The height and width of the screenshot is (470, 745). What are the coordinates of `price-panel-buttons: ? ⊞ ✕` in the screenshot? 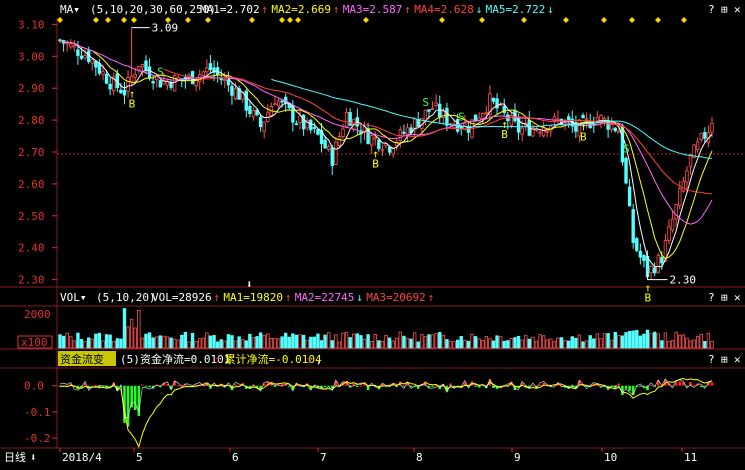 It's located at (724, 9).